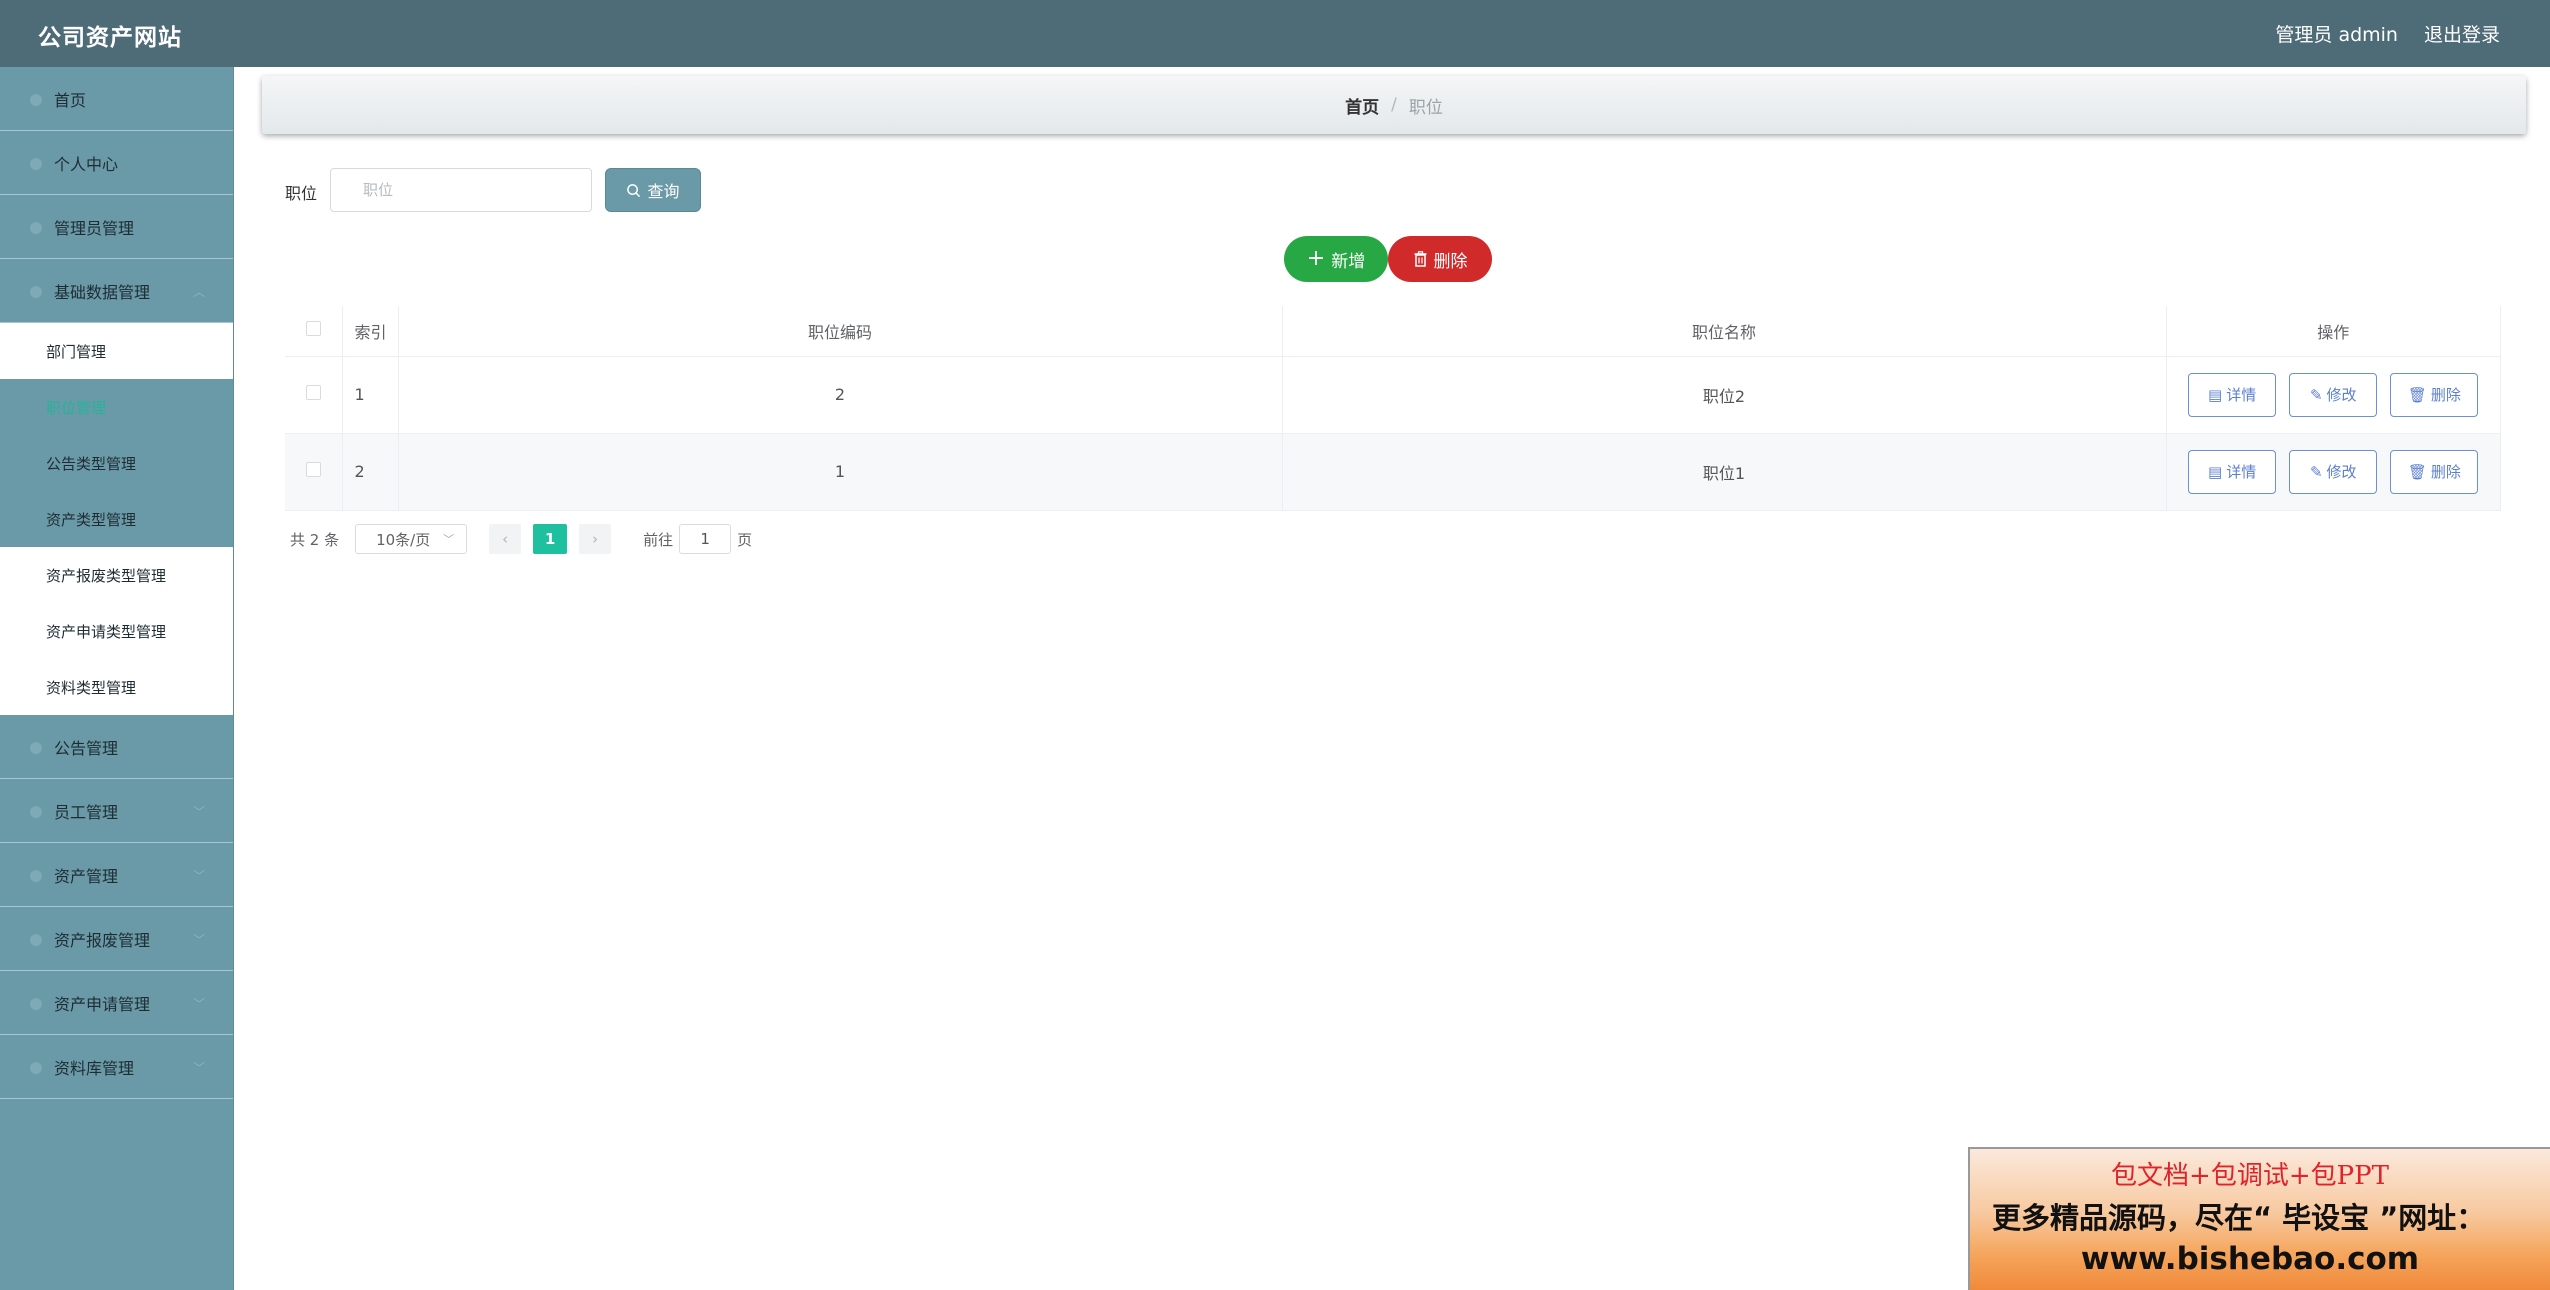  What do you see at coordinates (102, 292) in the screenshot?
I see `sidebar-item-label: 基础数据管理` at bounding box center [102, 292].